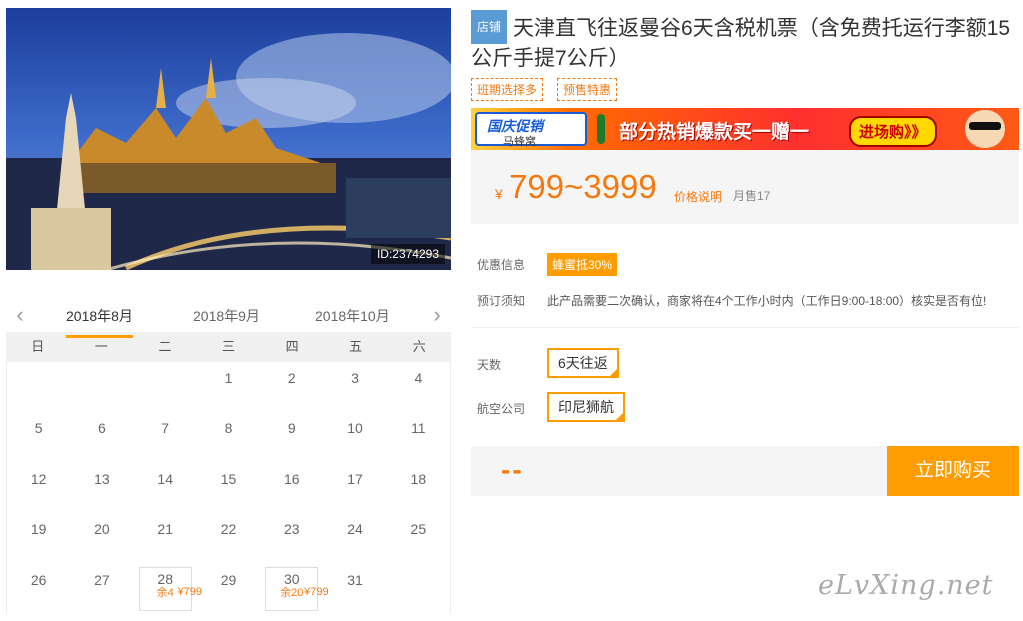 This screenshot has width=1023, height=621. What do you see at coordinates (101, 437) in the screenshot?
I see `calendar-day: 6` at bounding box center [101, 437].